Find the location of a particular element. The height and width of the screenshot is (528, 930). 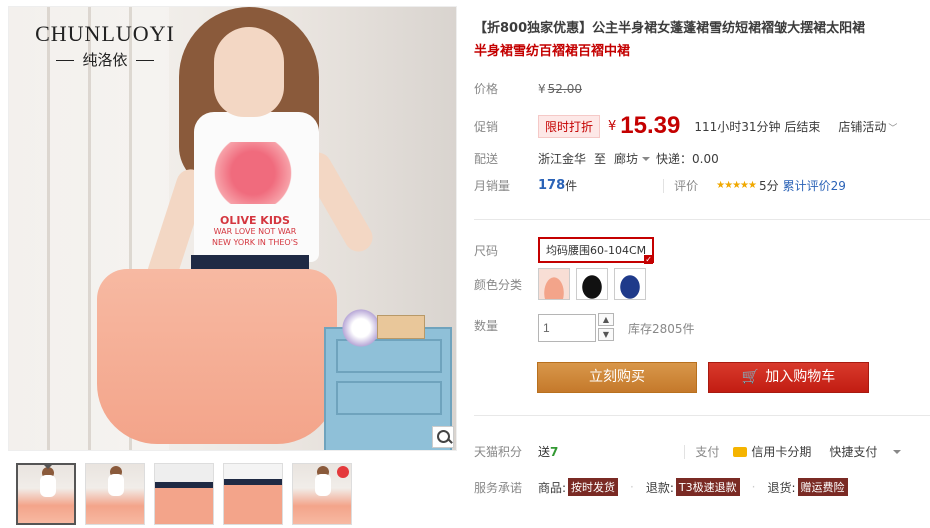

promo-label: 促销 is located at coordinates (486, 126).